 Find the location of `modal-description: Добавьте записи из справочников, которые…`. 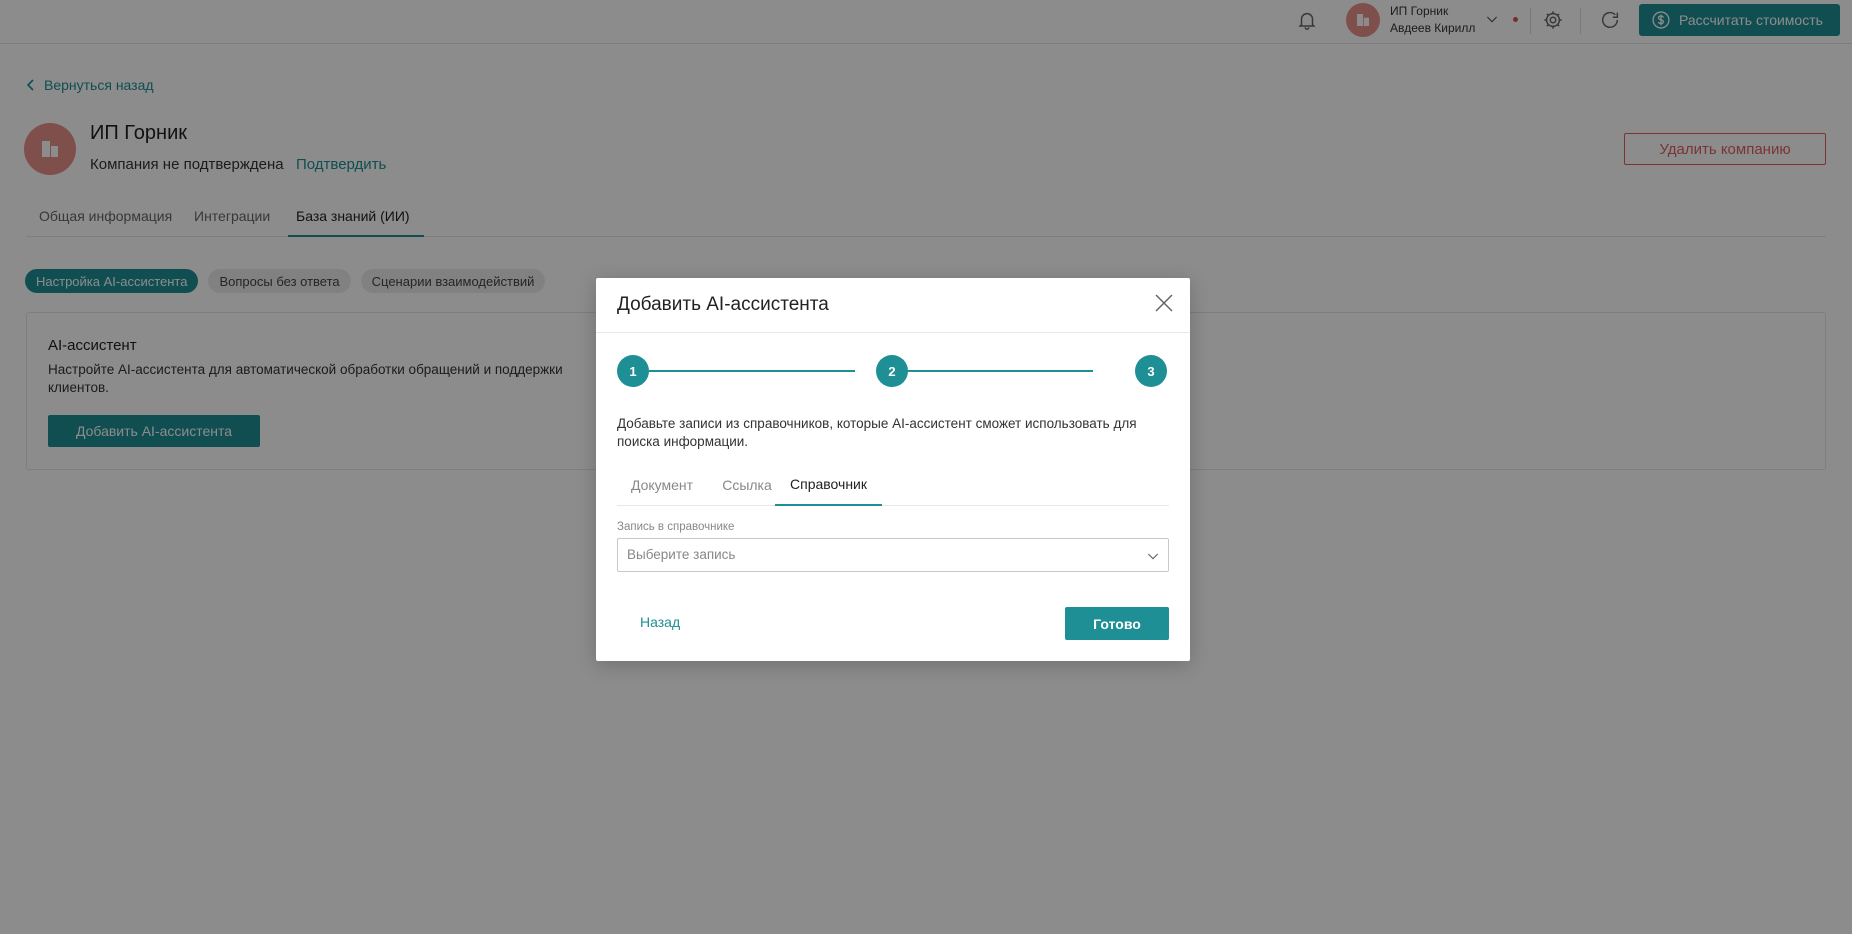

modal-description: Добавьте записи из справочников, которые… is located at coordinates (877, 432).